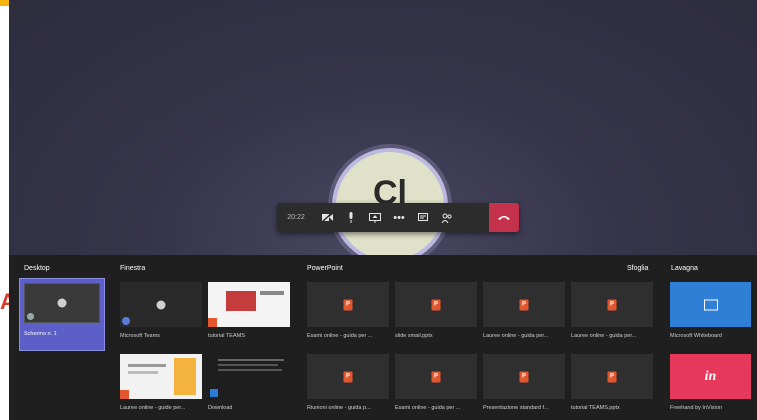 This screenshot has height=420, width=757. I want to click on window-tile: Microsoft Teams, so click(161, 313).